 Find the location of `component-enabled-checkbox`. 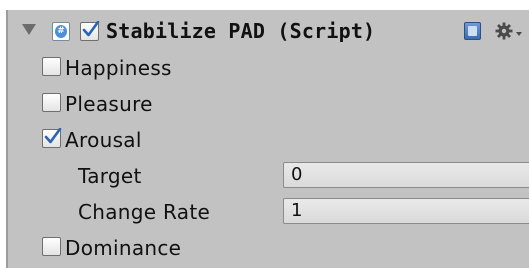

component-enabled-checkbox is located at coordinates (90, 31).